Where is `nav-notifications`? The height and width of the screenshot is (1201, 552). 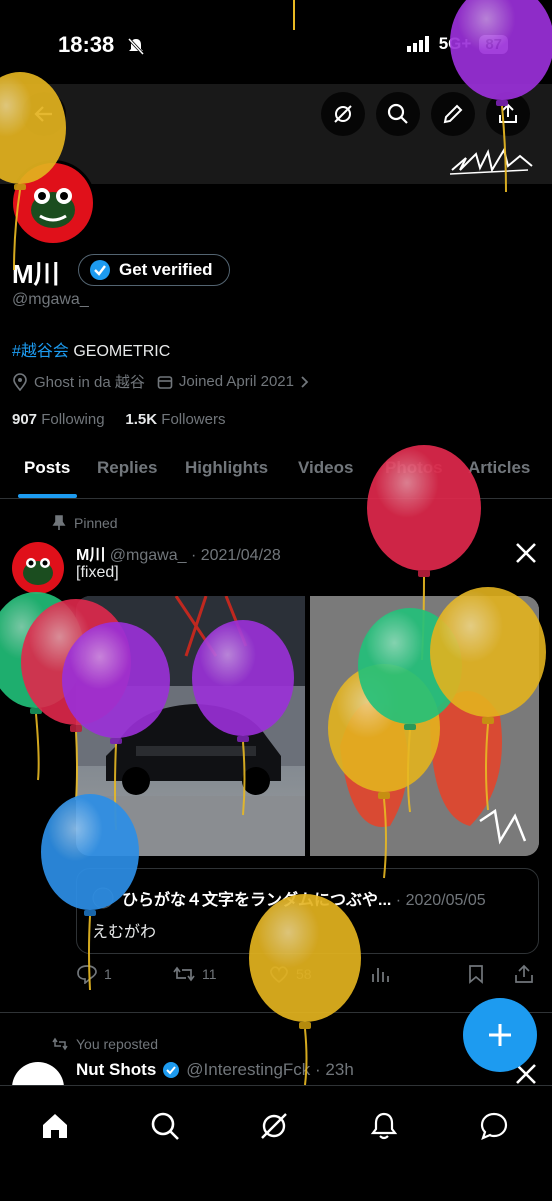 nav-notifications is located at coordinates (384, 1126).